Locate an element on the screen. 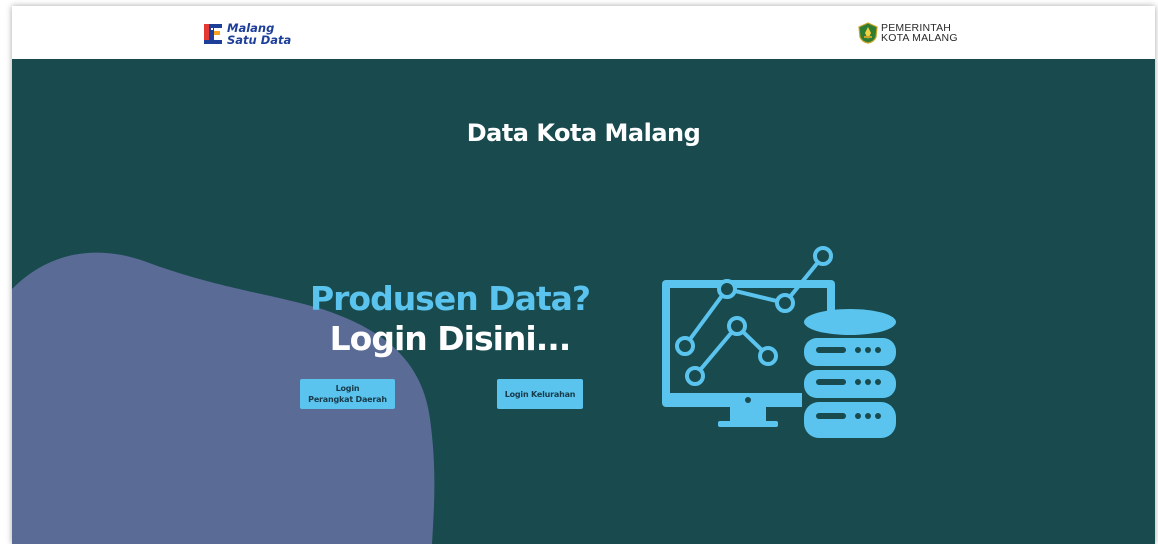  login-perangkat-daerah-button: Login Perangkat Daerah is located at coordinates (347, 394).